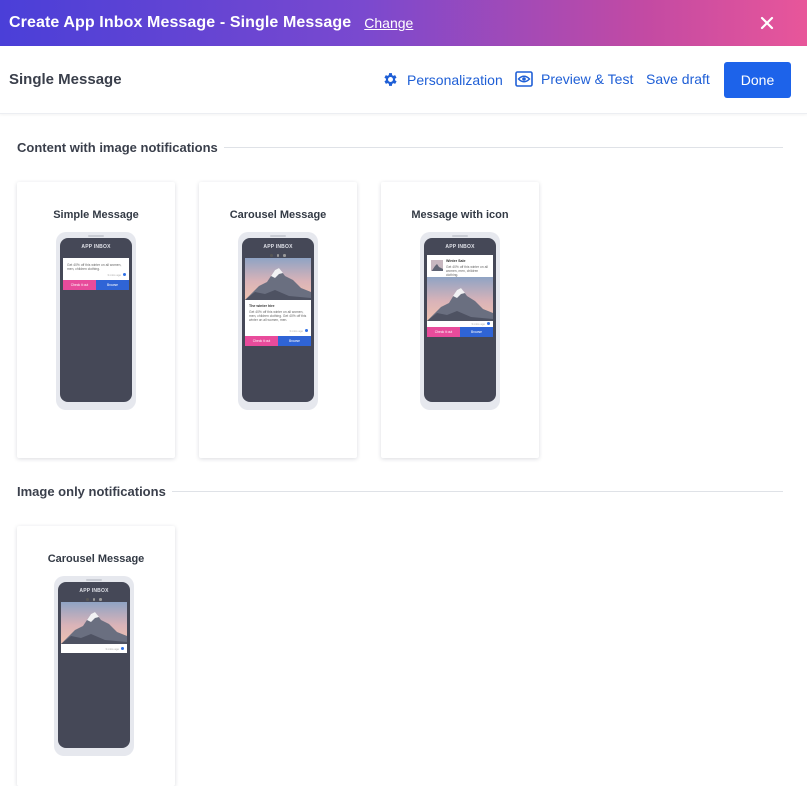 The image size is (807, 786). I want to click on close-icon, so click(767, 23).